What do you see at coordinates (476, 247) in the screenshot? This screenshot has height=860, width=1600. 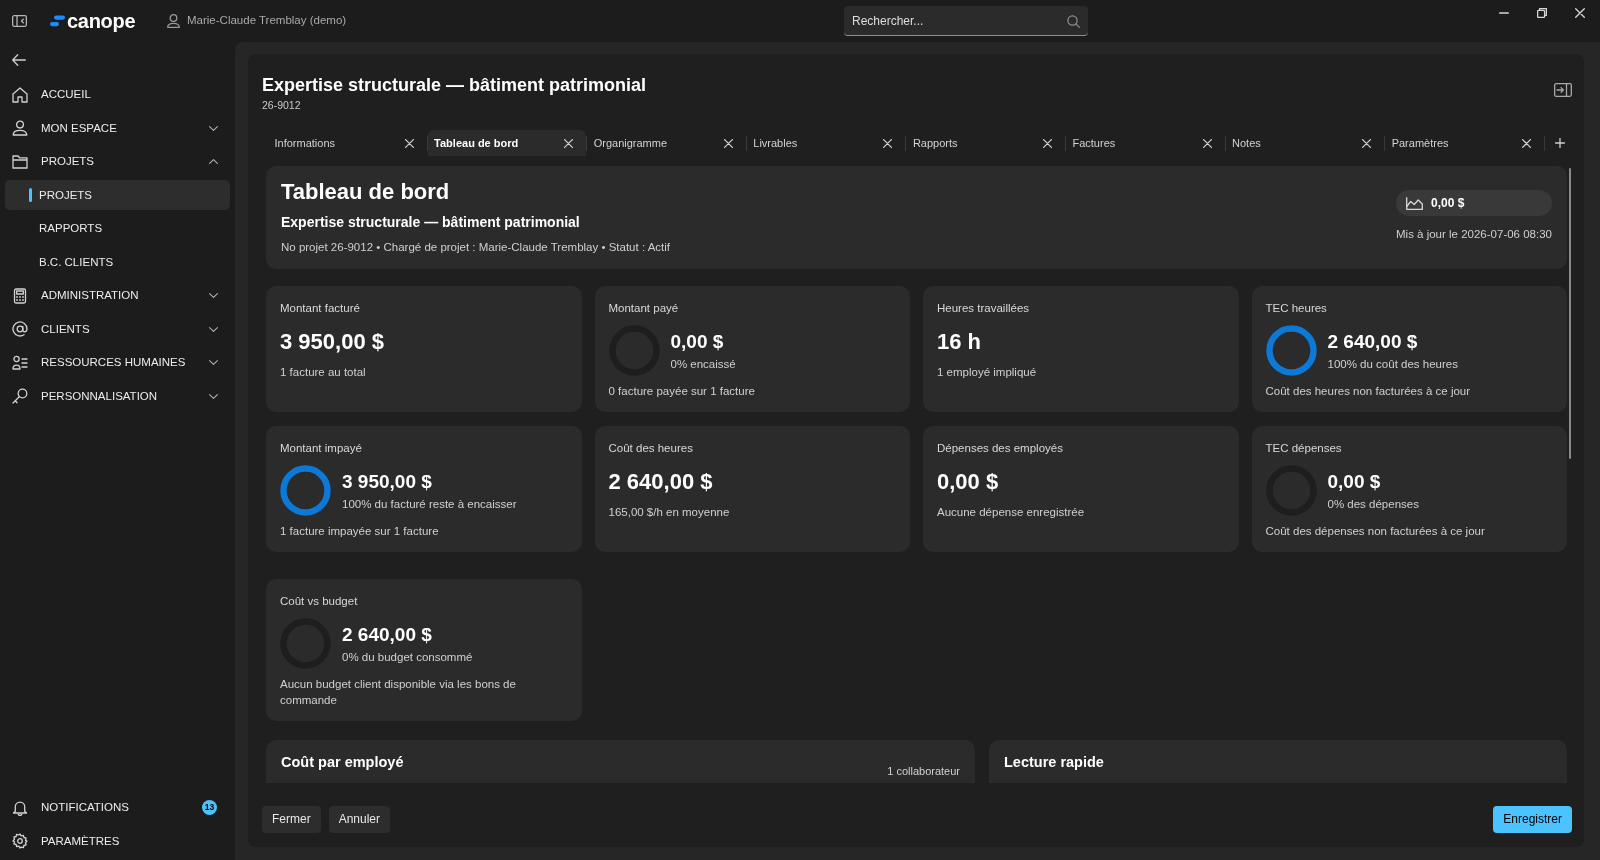 I see `project-meta: No projet 26-9012 • Chargé de projet : Marie-Claude Tremblay • Statut : Actif` at bounding box center [476, 247].